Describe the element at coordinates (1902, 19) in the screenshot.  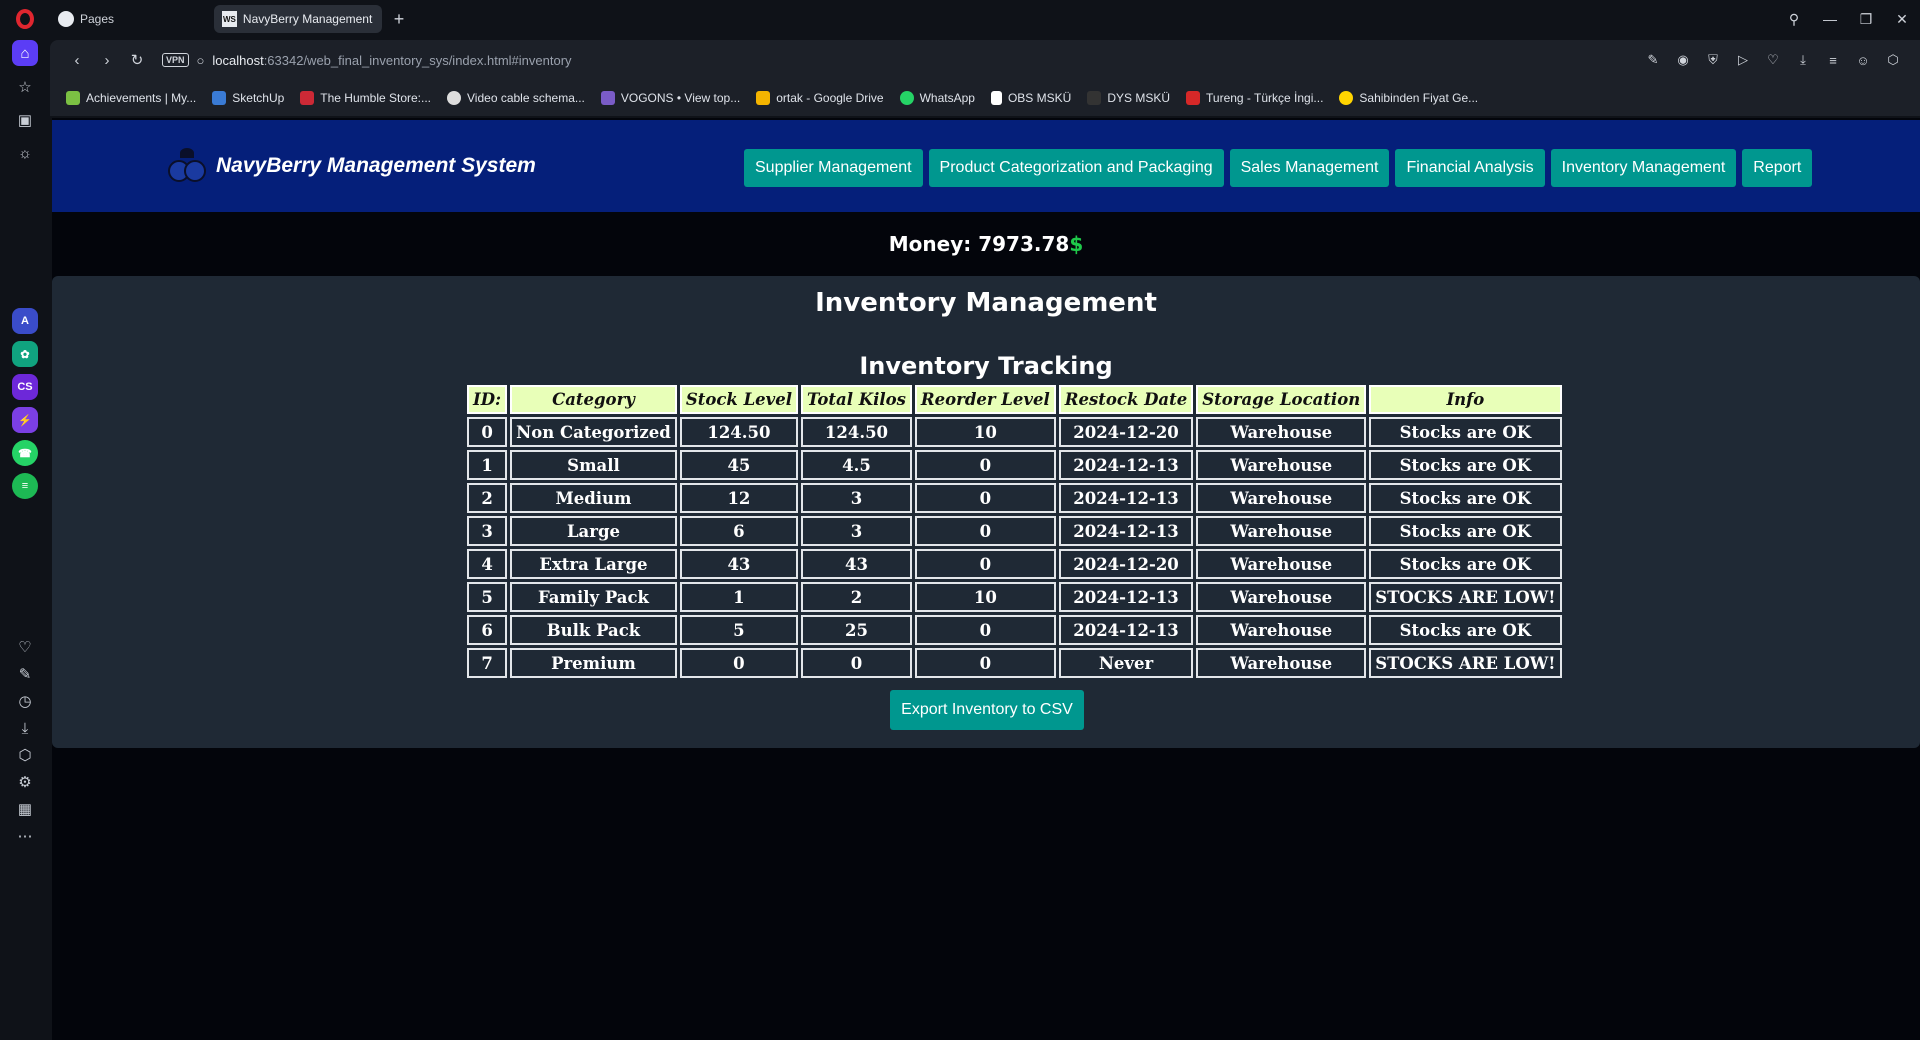
I see `close-button: ✕` at that location.